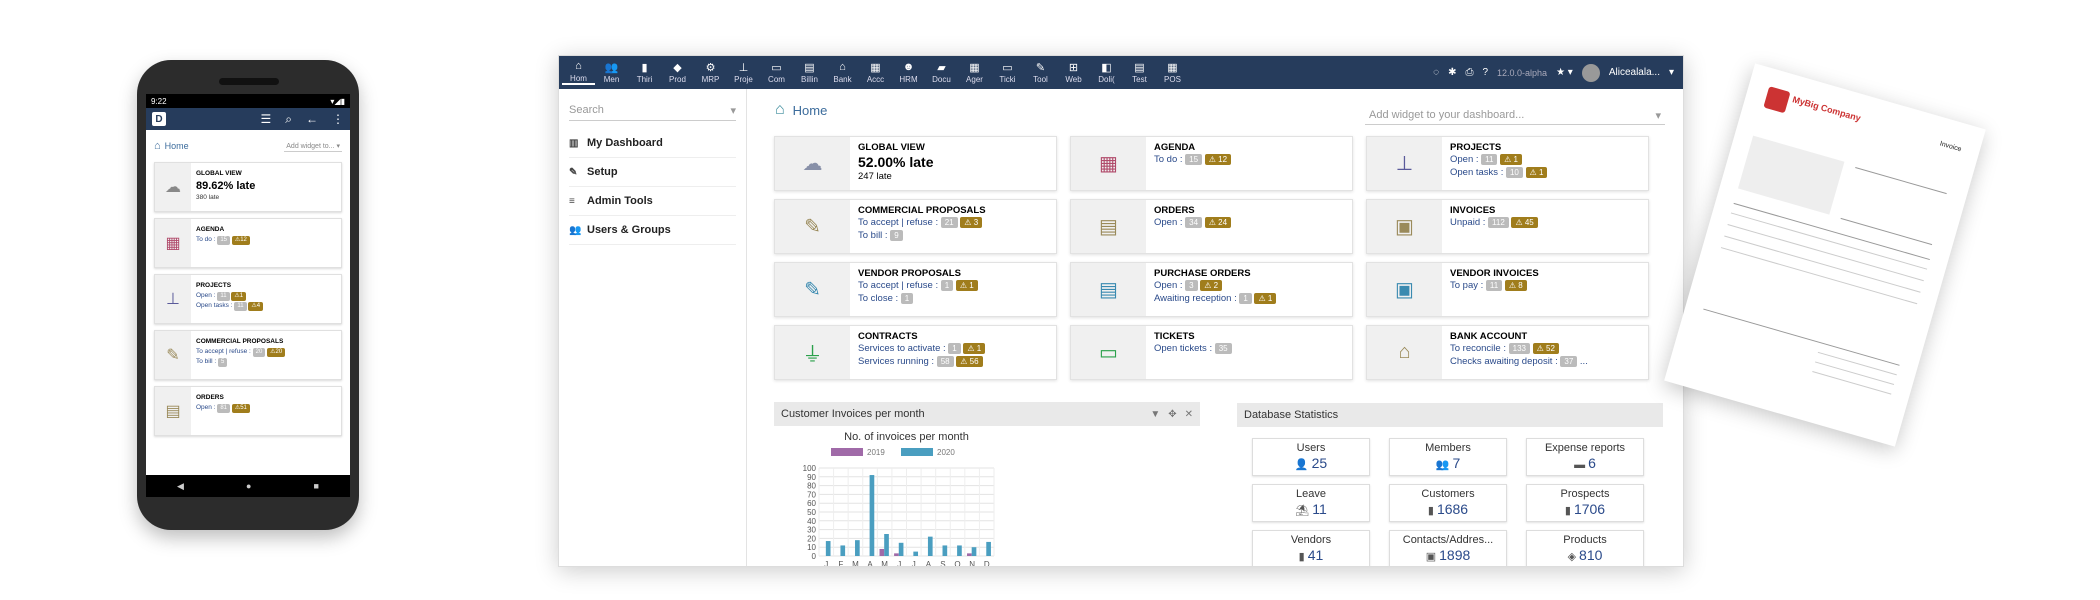 The height and width of the screenshot is (600, 2100). What do you see at coordinates (1585, 548) in the screenshot?
I see `stat-products: Products ◈ 810` at bounding box center [1585, 548].